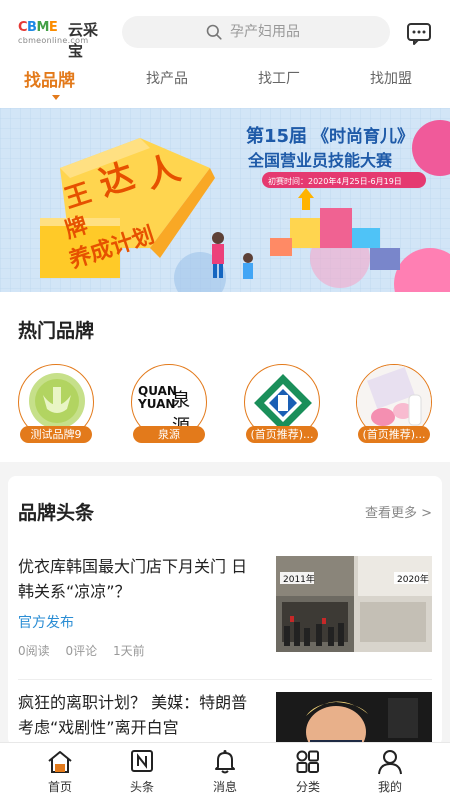 Image resolution: width=450 pixels, height=800 pixels. I want to click on svg-text: 初赛时间：2020年4月25日-6月19日, so click(335, 181).